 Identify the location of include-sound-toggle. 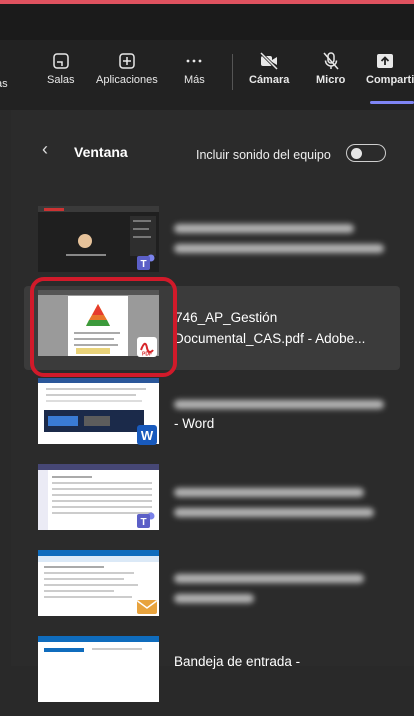
(366, 153).